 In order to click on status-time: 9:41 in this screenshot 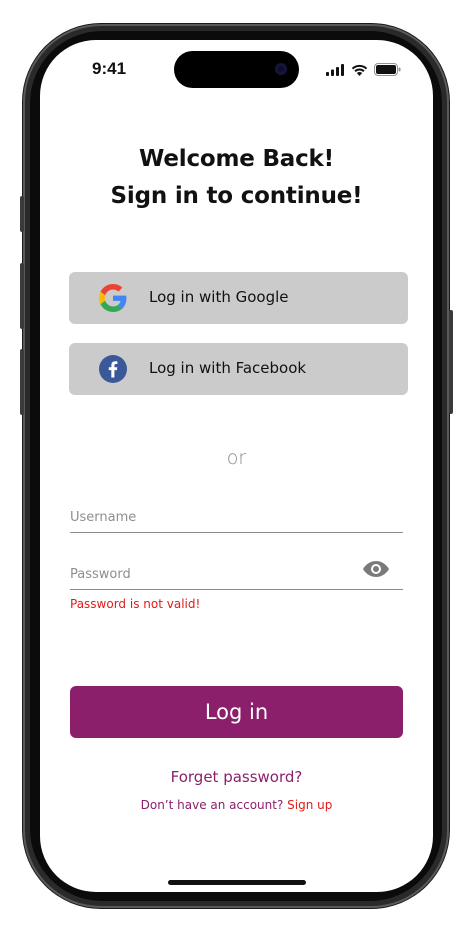, I will do `click(109, 68)`.